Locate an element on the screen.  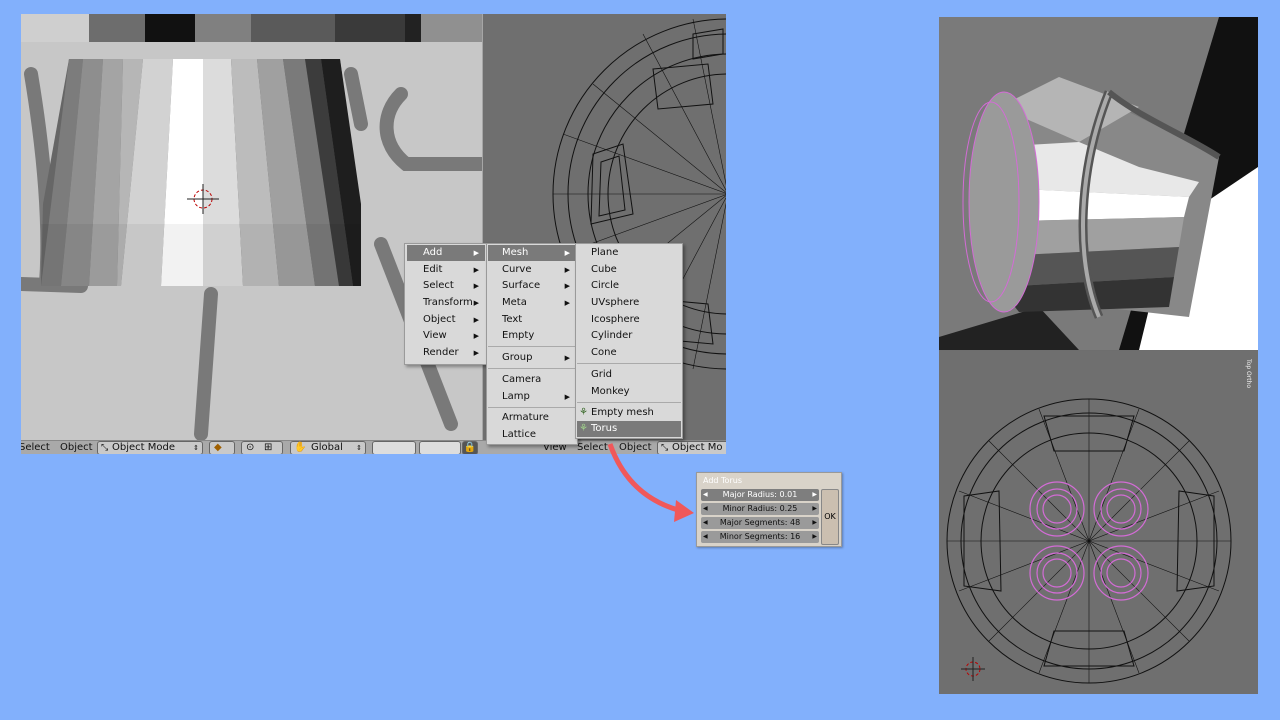
top-ortho-scene is located at coordinates (1089, 541).